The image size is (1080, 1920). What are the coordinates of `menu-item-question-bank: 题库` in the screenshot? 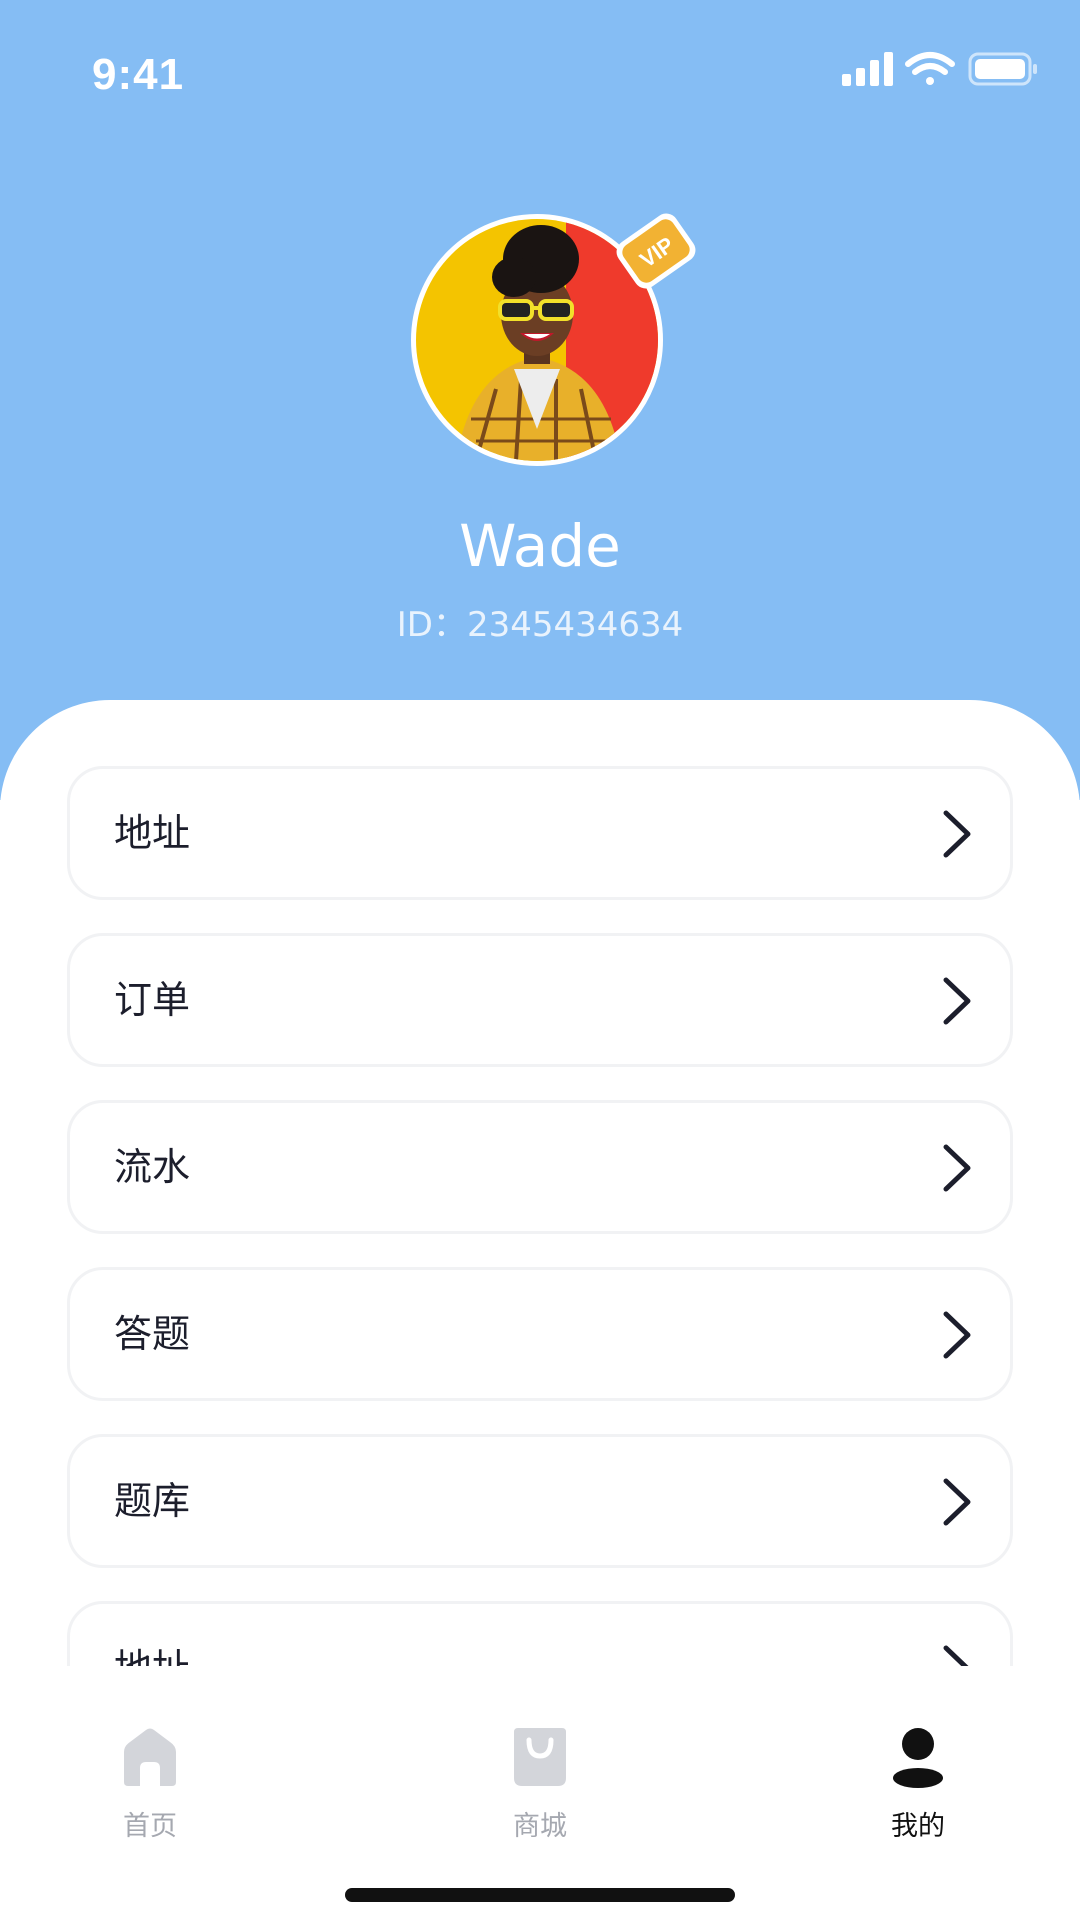 It's located at (540, 1501).